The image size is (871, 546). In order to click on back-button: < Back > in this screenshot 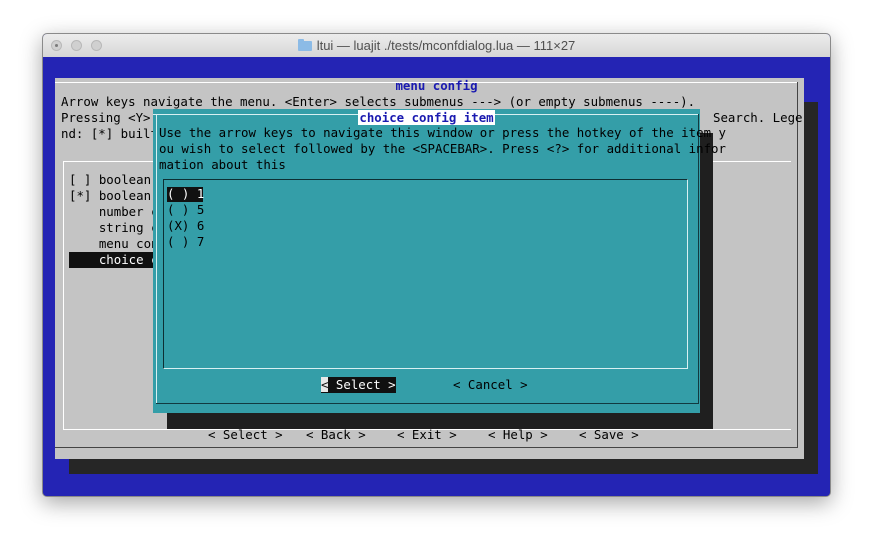, I will do `click(336, 435)`.